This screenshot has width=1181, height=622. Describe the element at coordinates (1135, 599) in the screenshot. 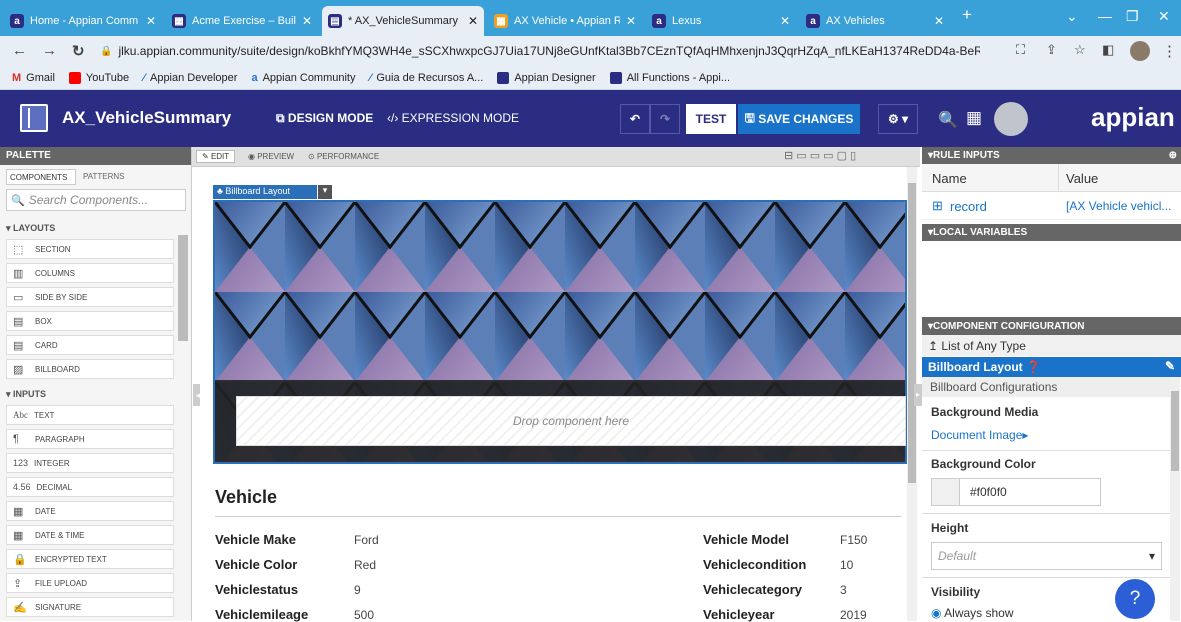

I see `help-button: ?` at that location.